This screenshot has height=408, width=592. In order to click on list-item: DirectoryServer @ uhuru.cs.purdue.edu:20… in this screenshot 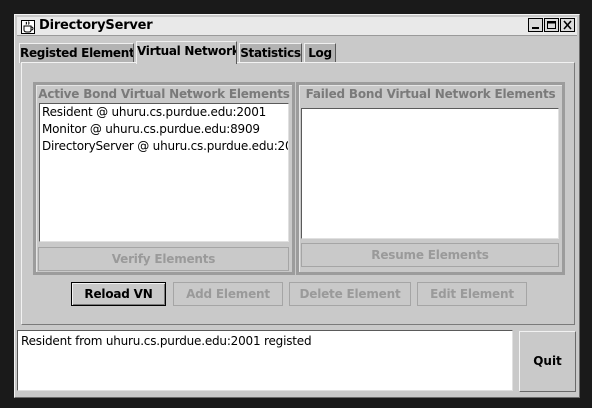, I will do `click(164, 146)`.